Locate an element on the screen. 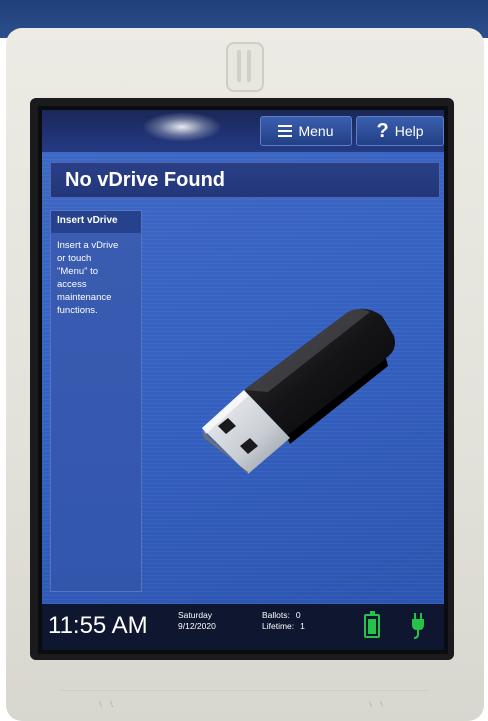 The height and width of the screenshot is (721, 488). menu-button-label: Menu is located at coordinates (316, 131).